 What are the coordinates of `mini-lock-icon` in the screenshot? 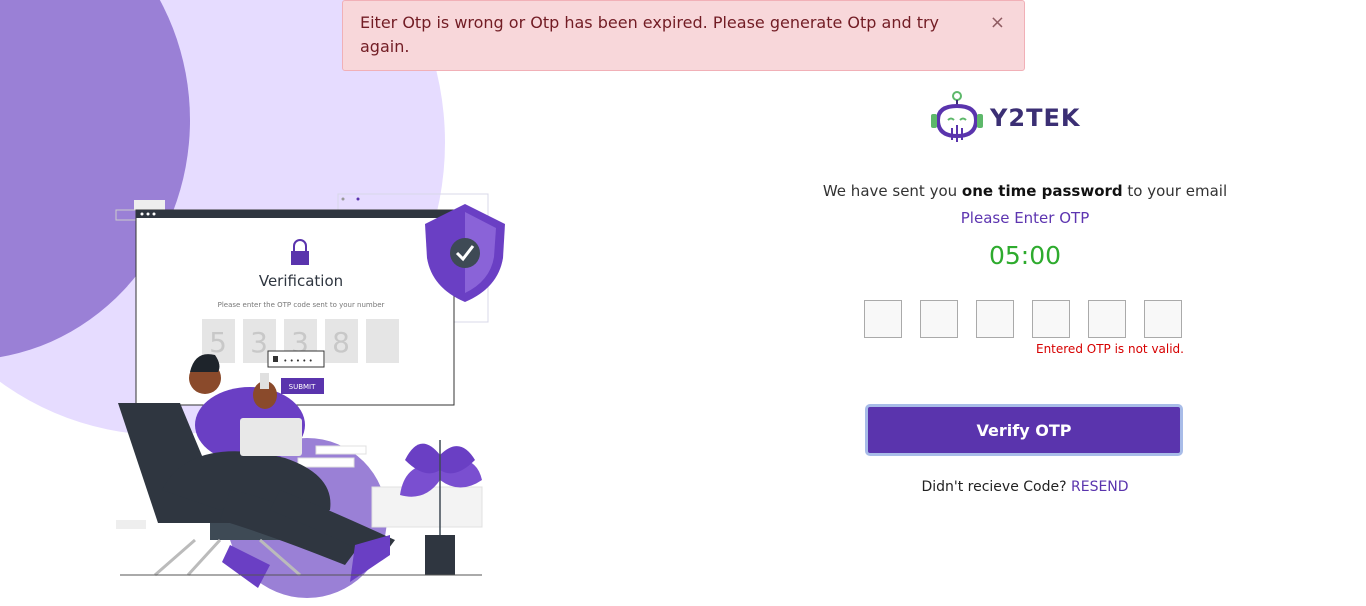 It's located at (275, 359).